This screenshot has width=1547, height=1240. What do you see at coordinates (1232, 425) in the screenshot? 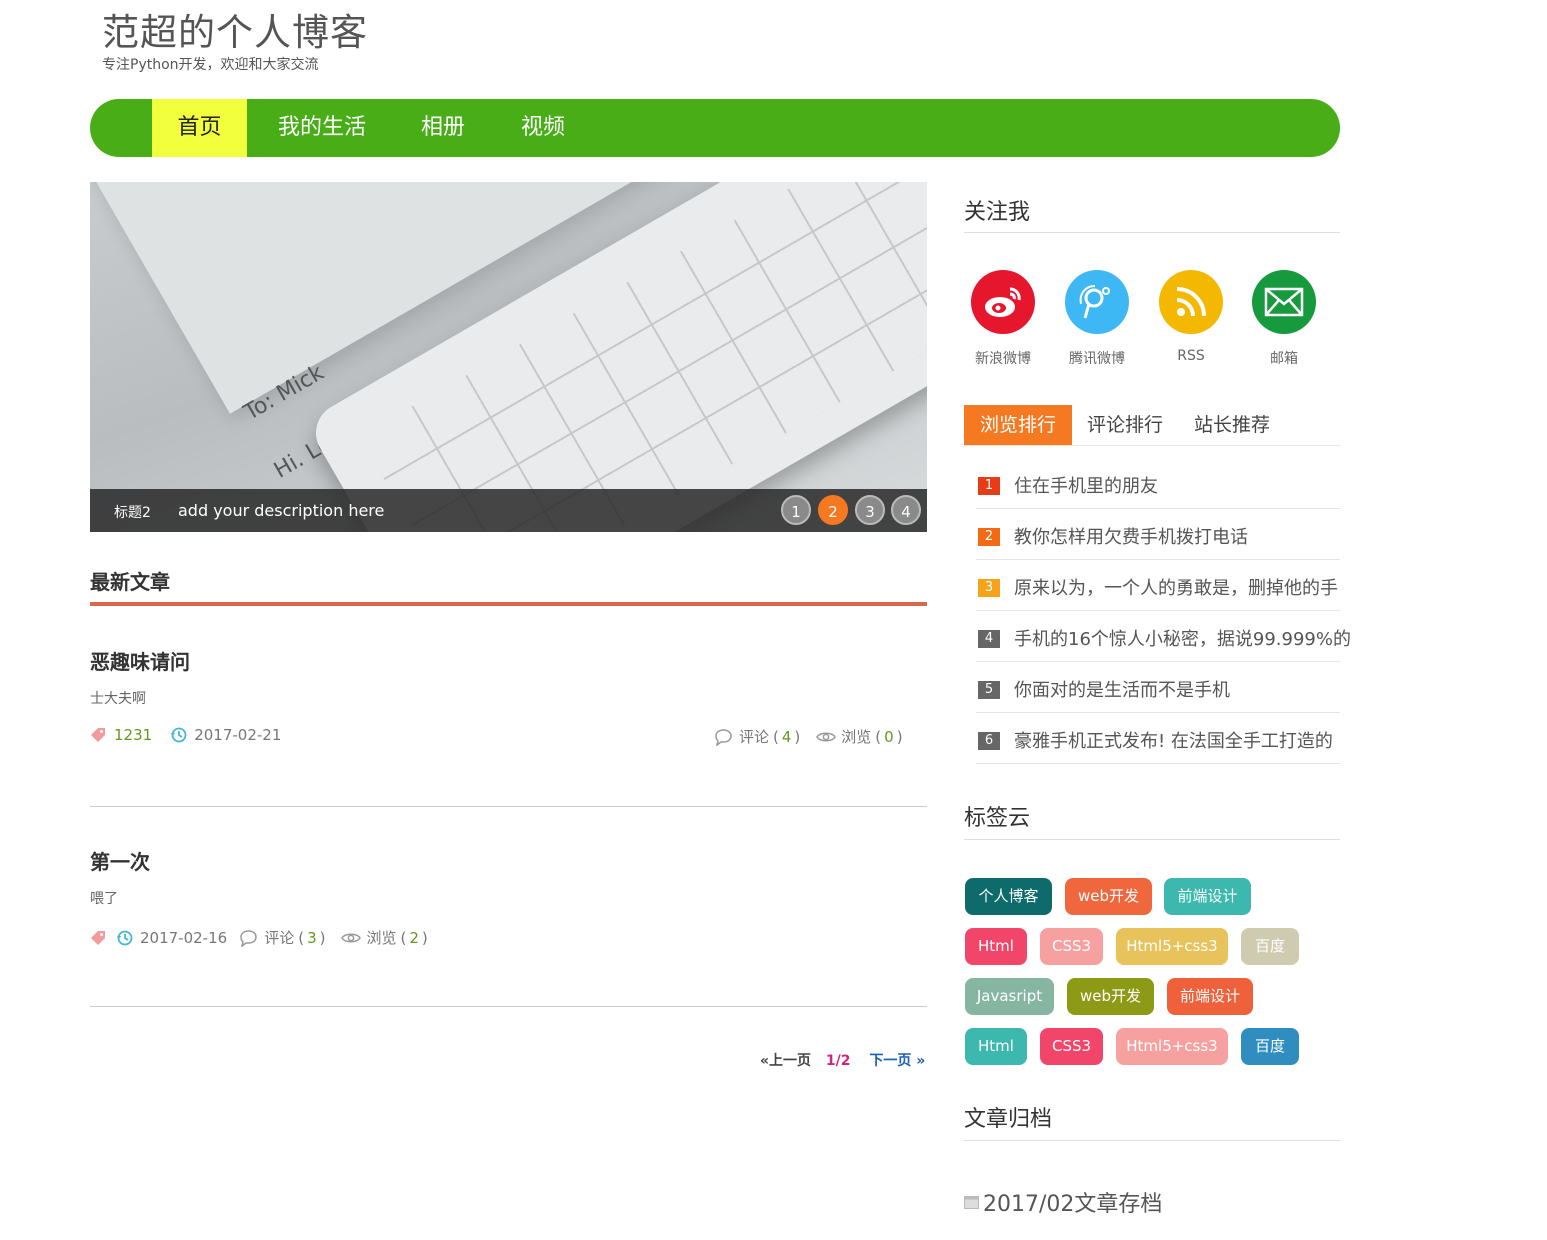
I see `tab-recommended: 站长推荐` at bounding box center [1232, 425].